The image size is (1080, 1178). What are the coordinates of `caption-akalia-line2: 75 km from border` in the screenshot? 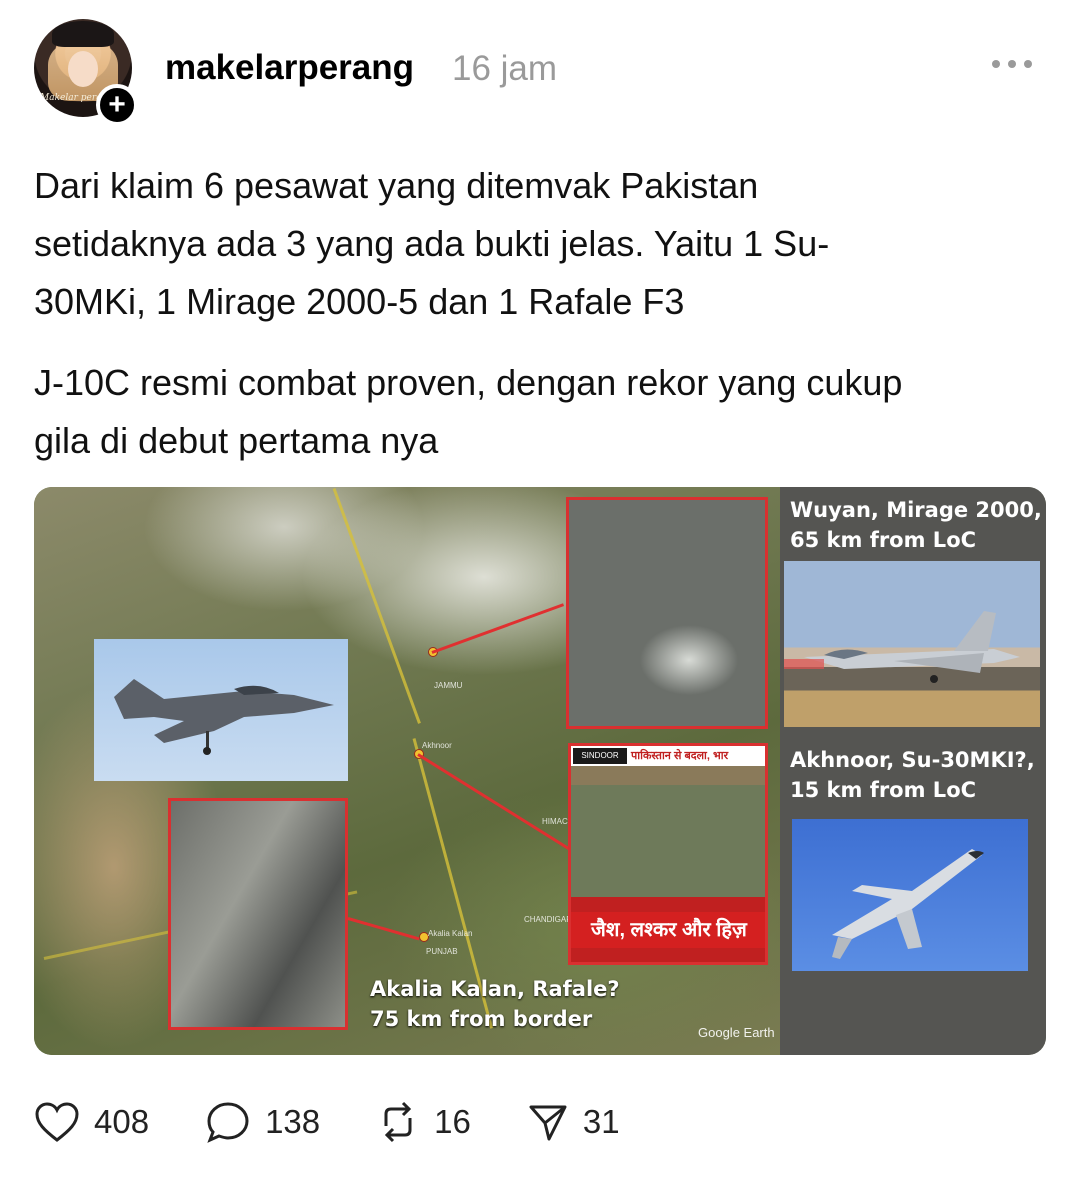 It's located at (481, 1019).